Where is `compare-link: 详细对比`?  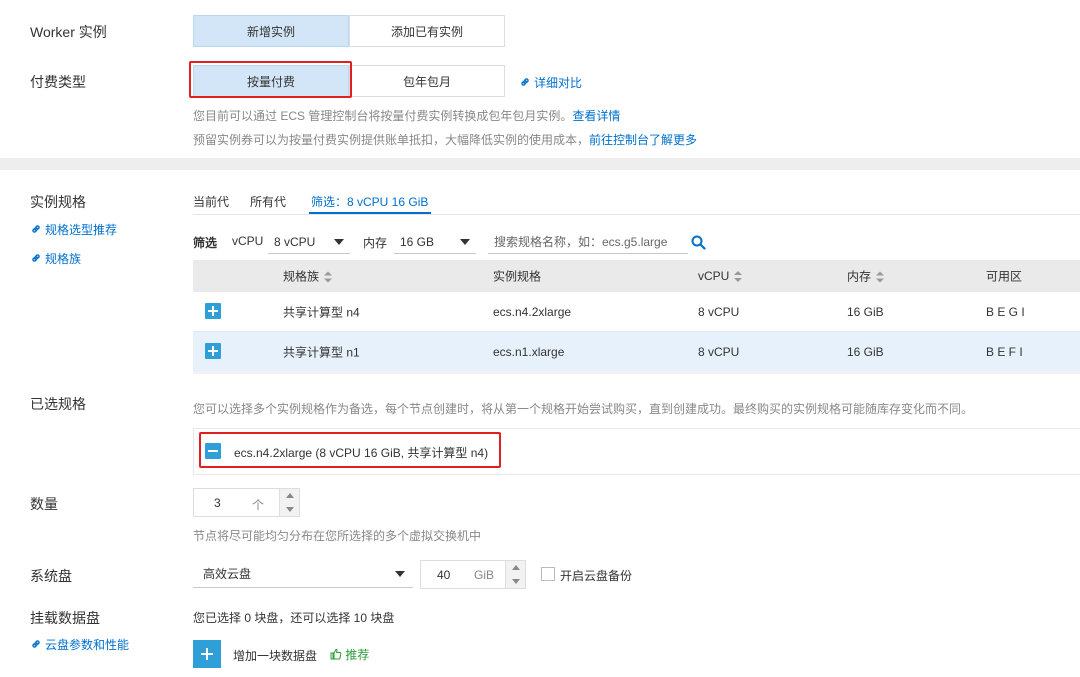 compare-link: 详细对比 is located at coordinates (550, 82).